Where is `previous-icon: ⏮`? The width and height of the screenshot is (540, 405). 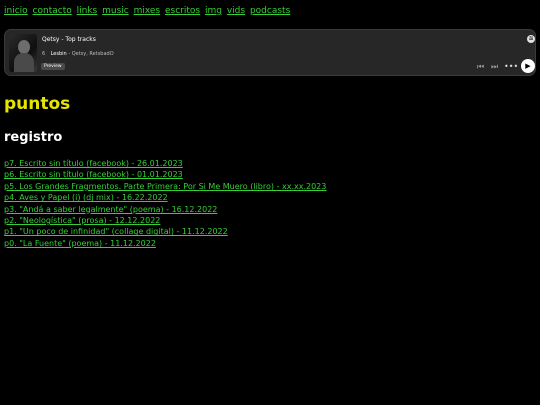 previous-icon: ⏮ is located at coordinates (480, 67).